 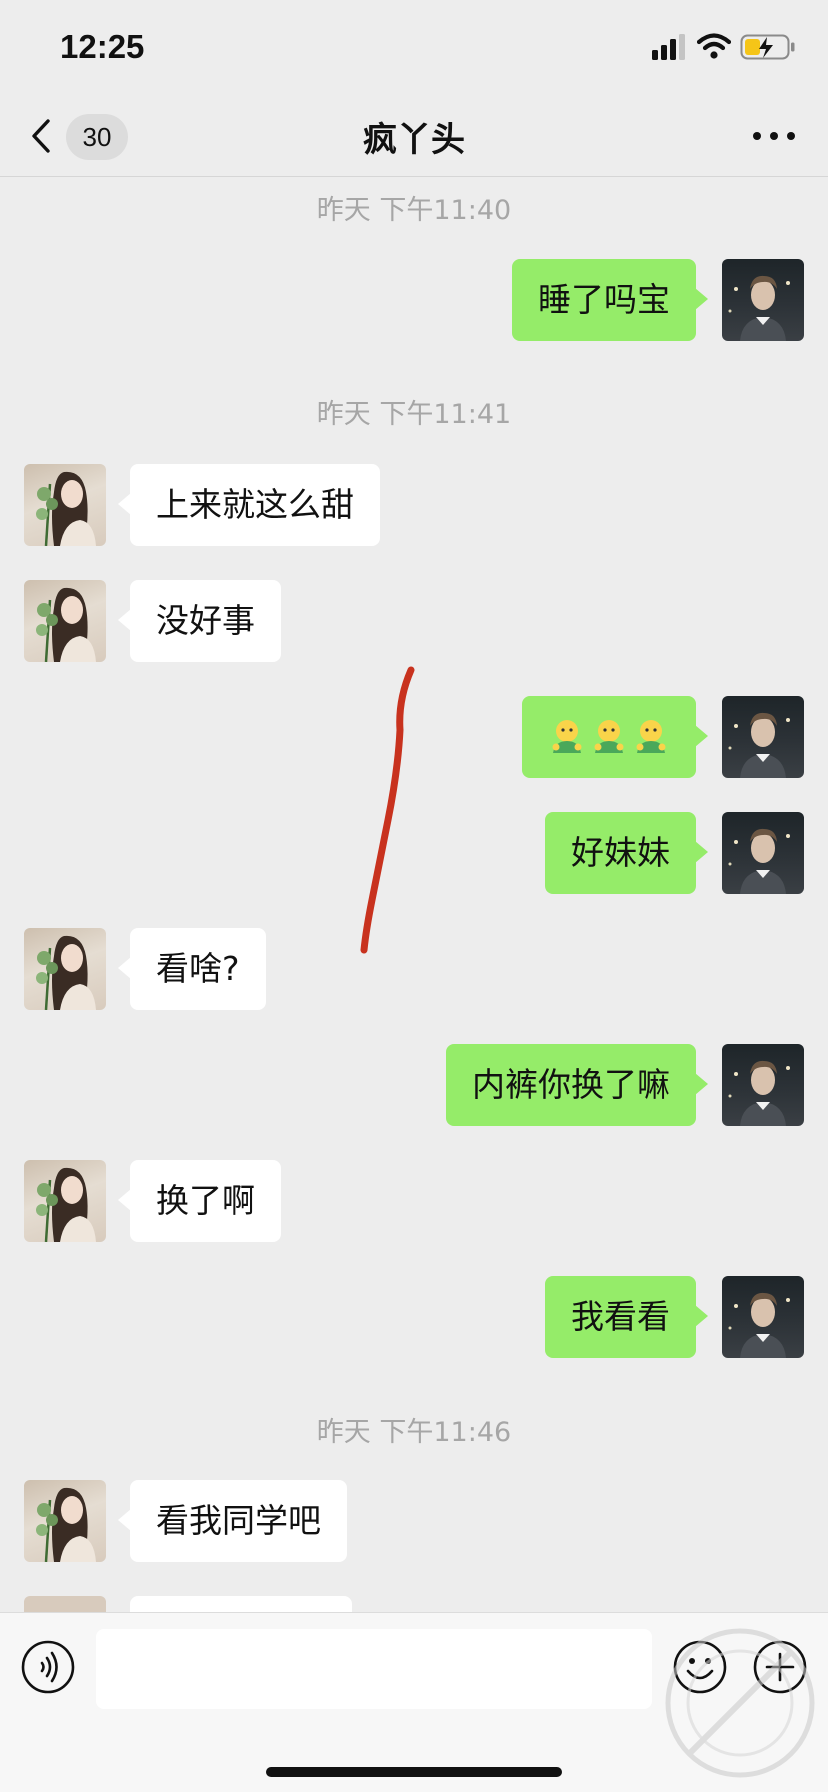 What do you see at coordinates (414, 414) in the screenshot?
I see `timestamp: 昨天 下午11:41` at bounding box center [414, 414].